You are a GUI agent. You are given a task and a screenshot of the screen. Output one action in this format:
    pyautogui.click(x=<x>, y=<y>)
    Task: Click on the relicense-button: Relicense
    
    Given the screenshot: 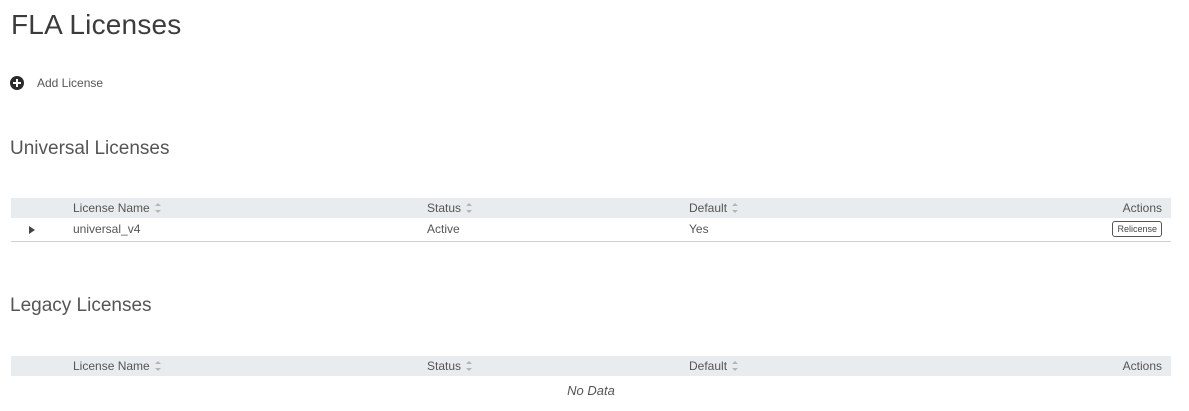 What is the action you would take?
    pyautogui.click(x=1137, y=229)
    